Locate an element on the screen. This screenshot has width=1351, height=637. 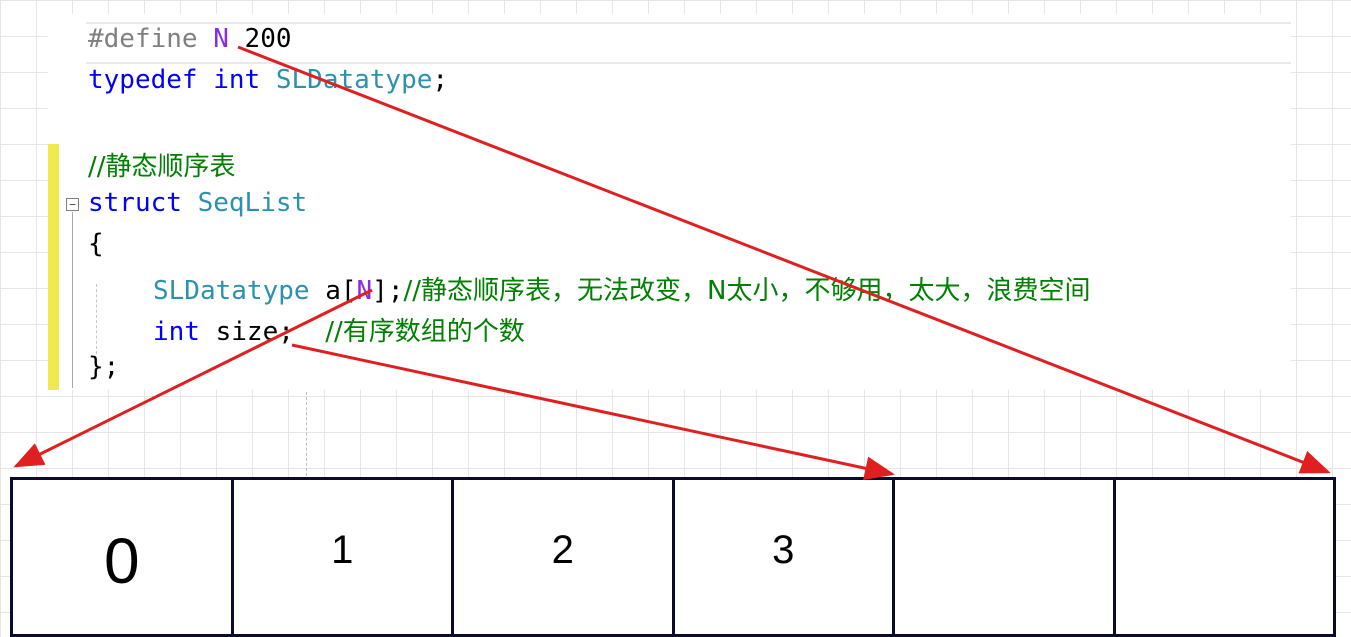
define-keyword: #define is located at coordinates (143, 39).